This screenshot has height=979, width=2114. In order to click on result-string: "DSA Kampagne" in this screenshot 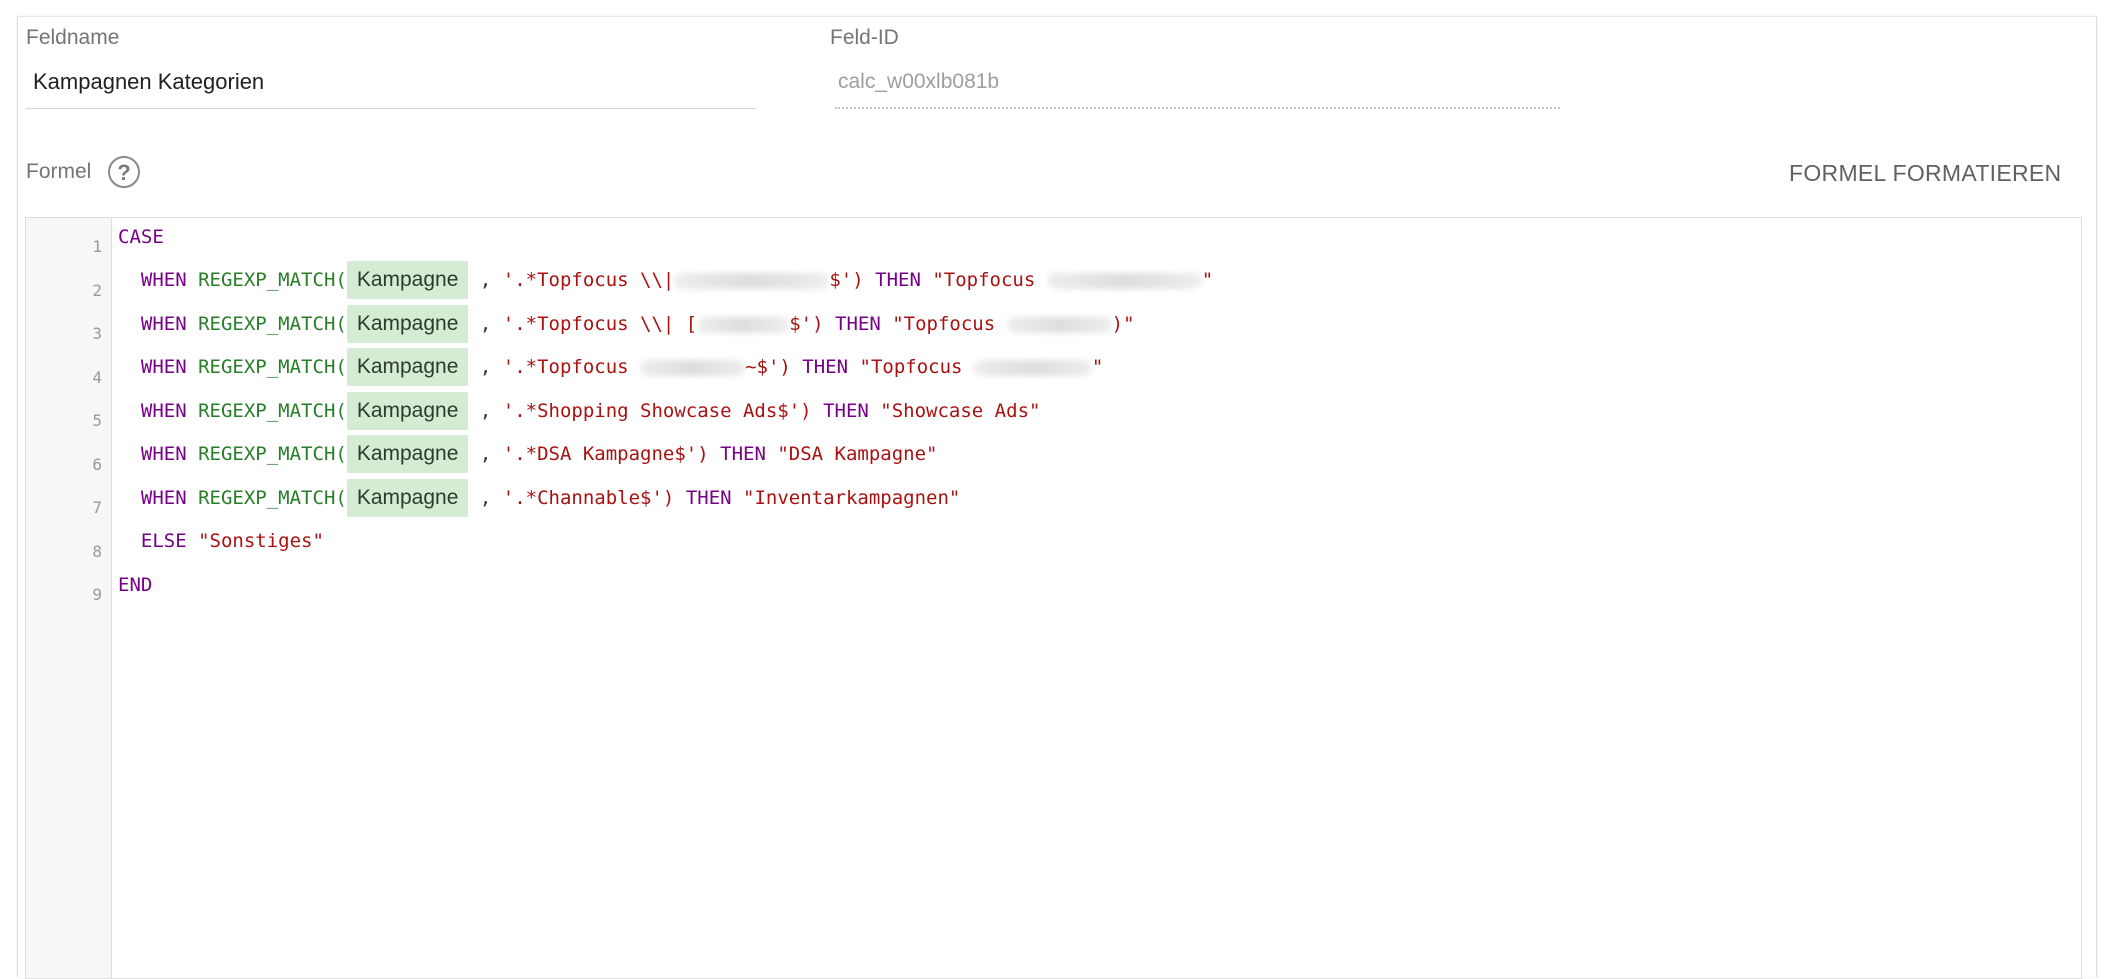, I will do `click(857, 454)`.